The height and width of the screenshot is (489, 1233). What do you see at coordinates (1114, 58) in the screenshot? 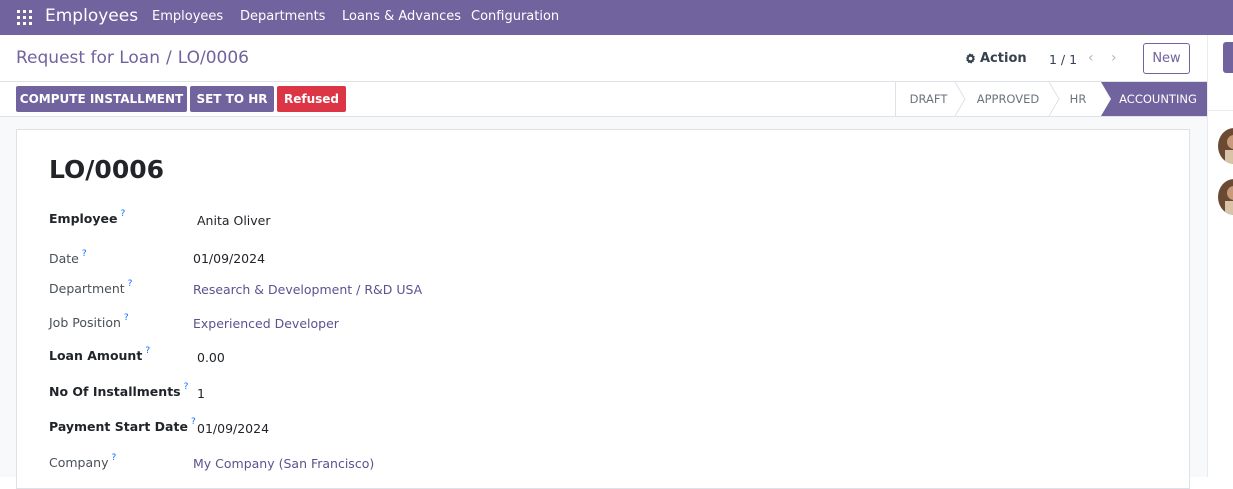
I see `pager-next-icon: ›` at bounding box center [1114, 58].